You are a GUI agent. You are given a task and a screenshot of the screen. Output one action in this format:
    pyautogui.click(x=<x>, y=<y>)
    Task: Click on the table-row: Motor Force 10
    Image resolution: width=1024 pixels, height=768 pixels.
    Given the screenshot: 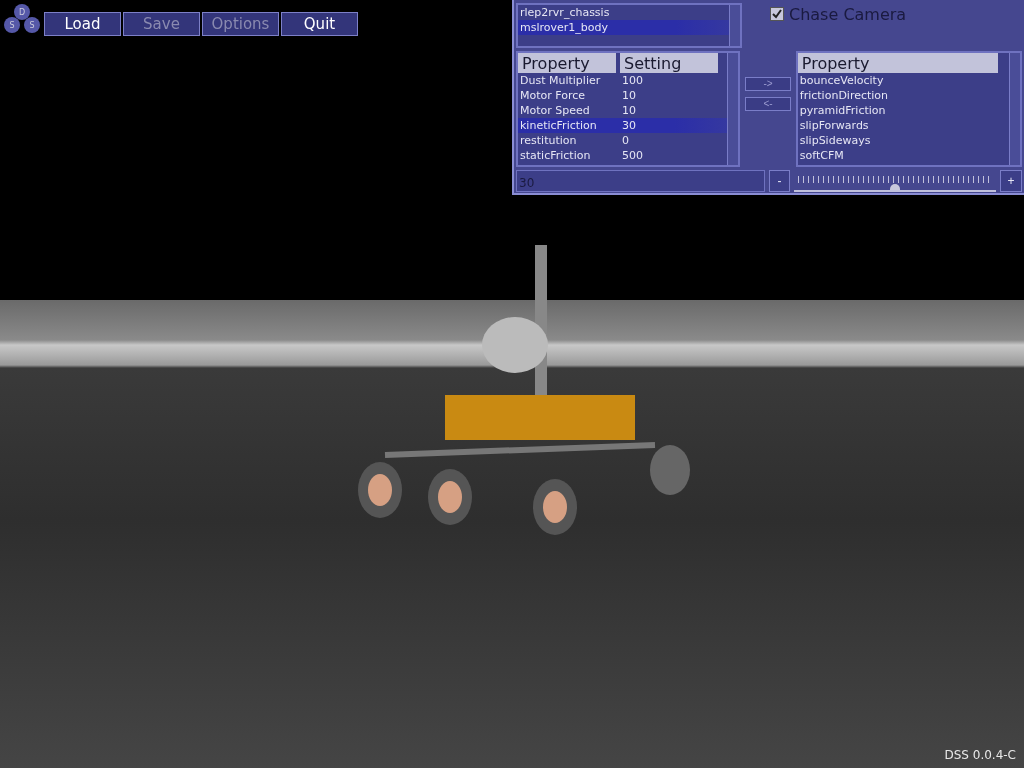 What is the action you would take?
    pyautogui.click(x=623, y=95)
    